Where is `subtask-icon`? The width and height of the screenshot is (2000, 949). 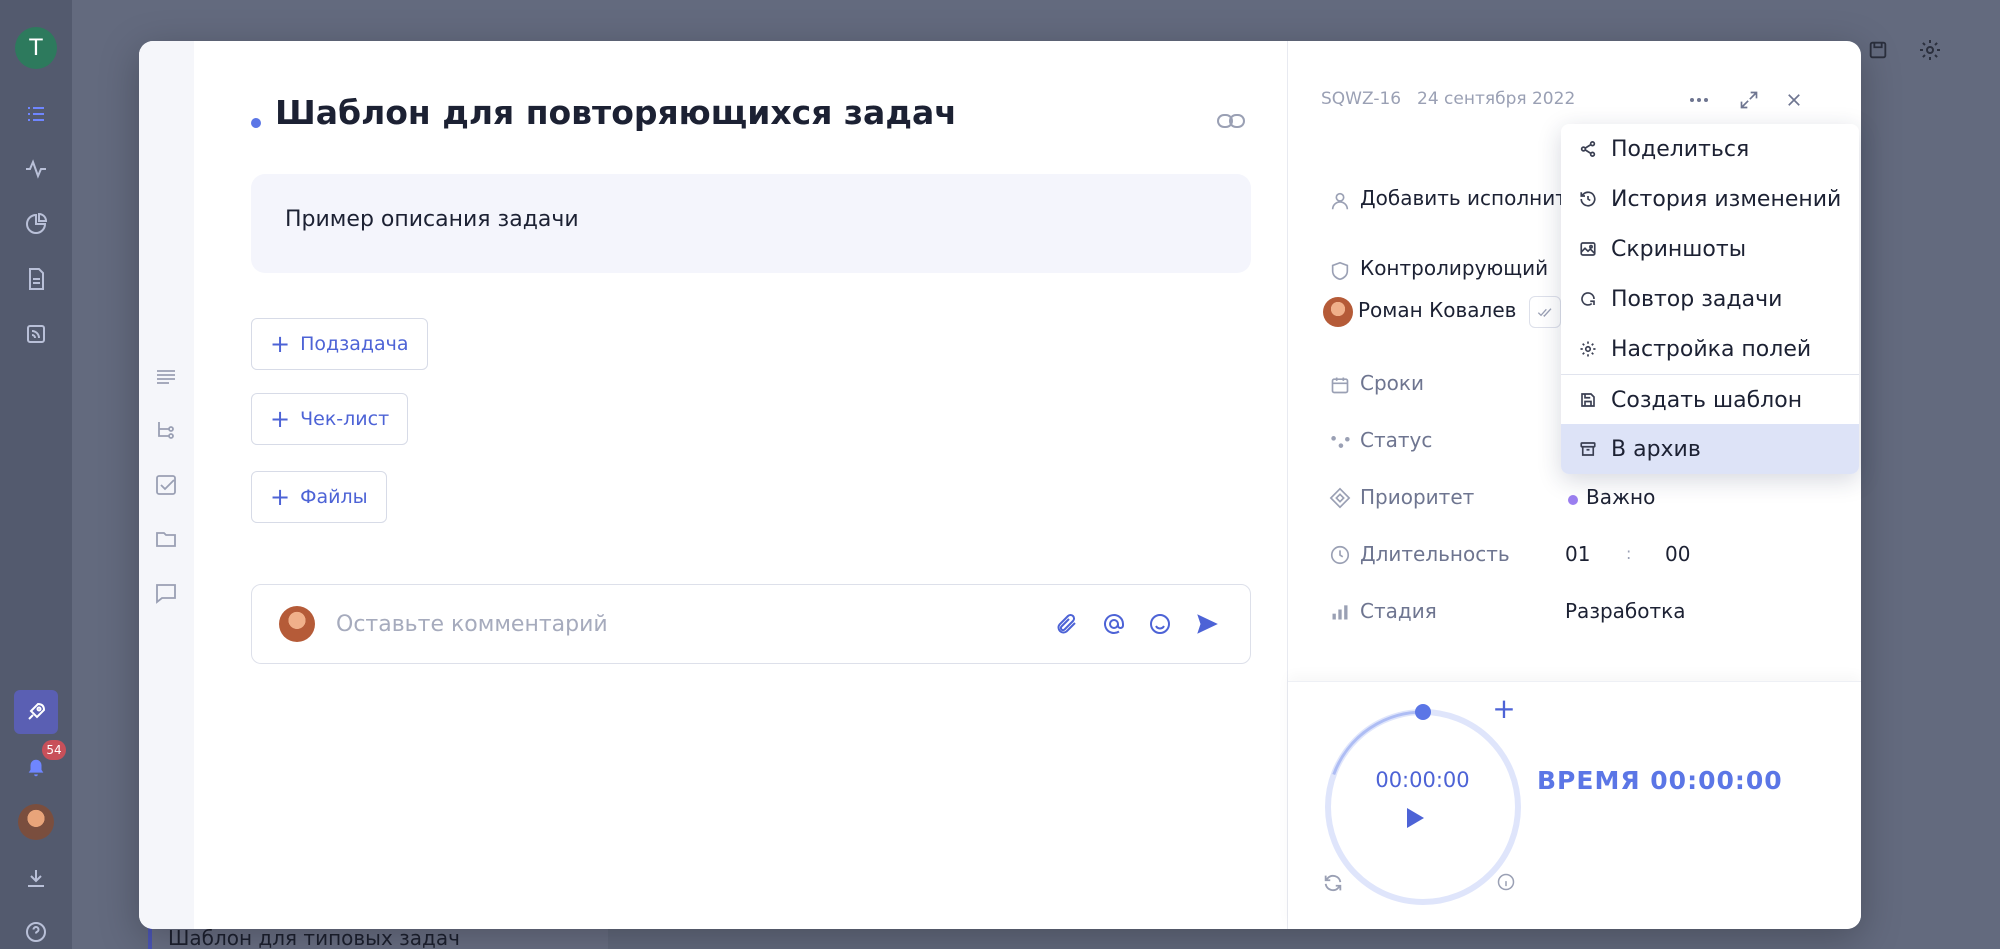 subtask-icon is located at coordinates (166, 431).